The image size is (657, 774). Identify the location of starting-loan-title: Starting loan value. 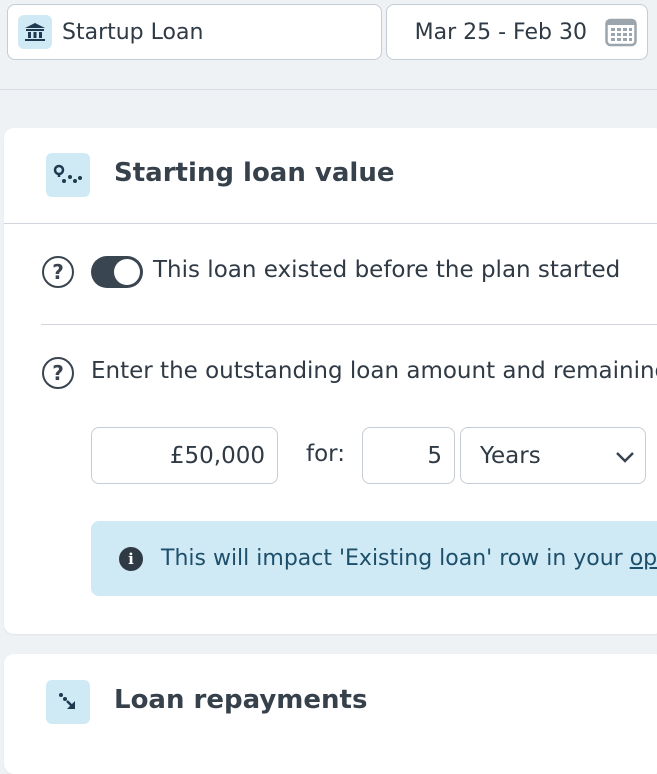
(254, 173).